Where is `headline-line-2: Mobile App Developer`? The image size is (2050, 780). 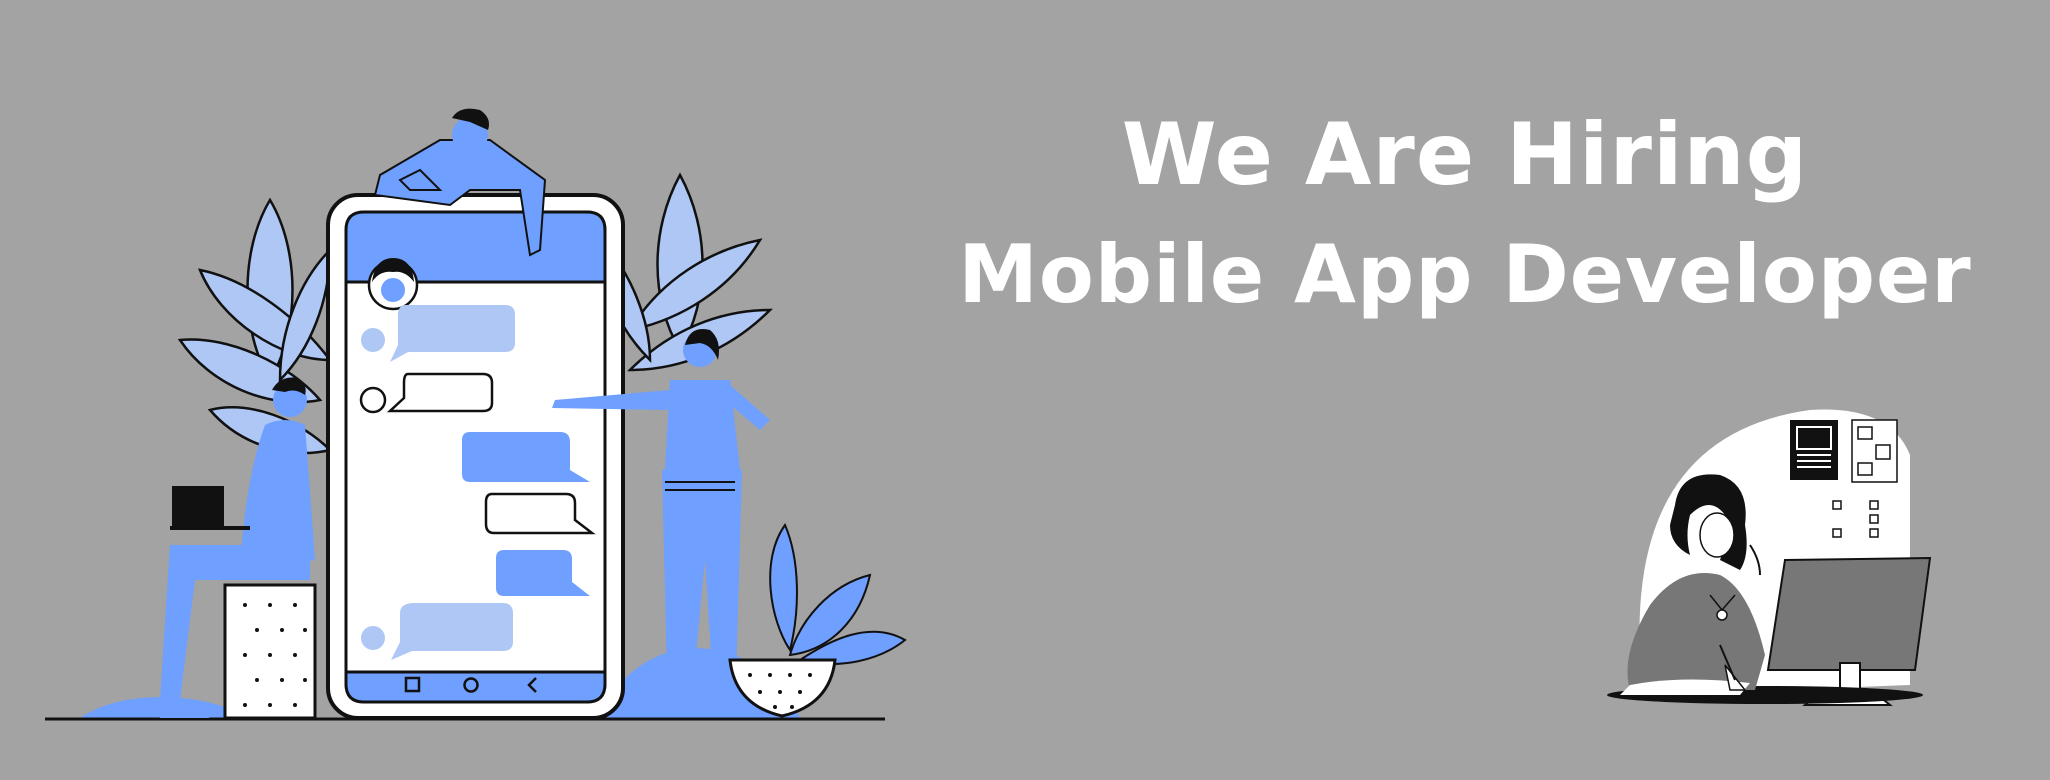 headline-line-2: Mobile App Developer is located at coordinates (1465, 274).